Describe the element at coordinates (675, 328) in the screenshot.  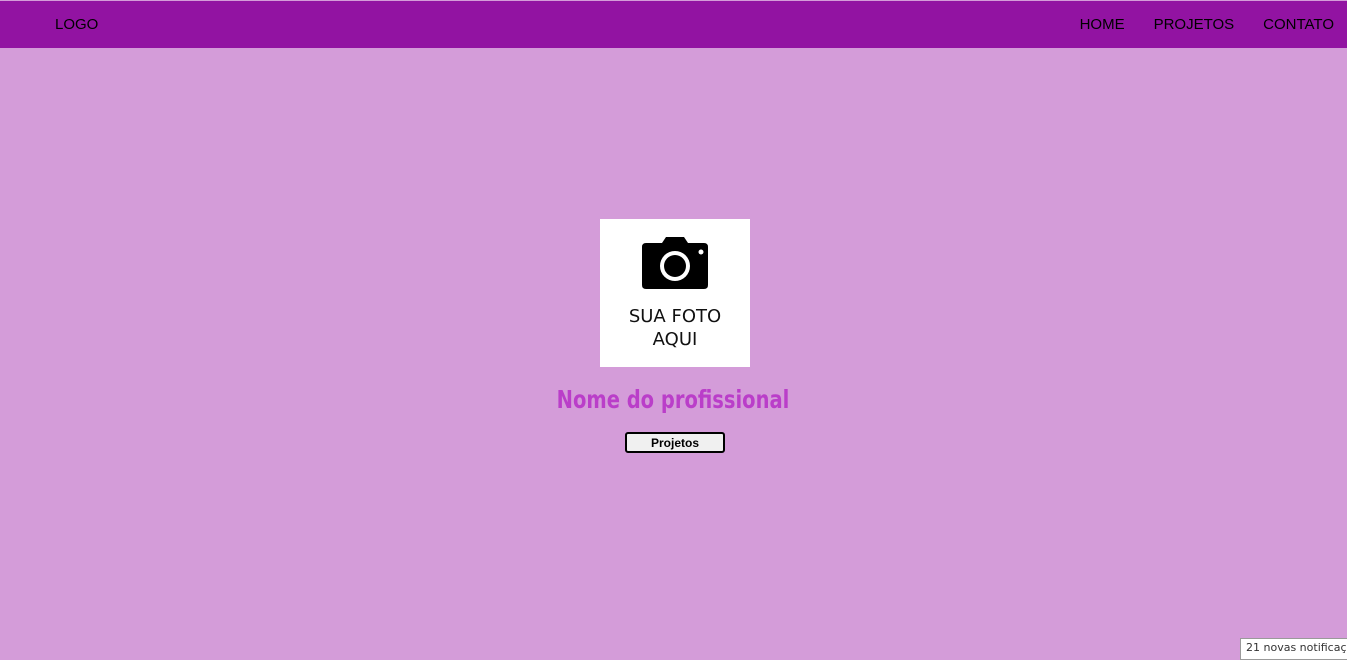
I see `photo-caption: SUA FOTO AQUI` at that location.